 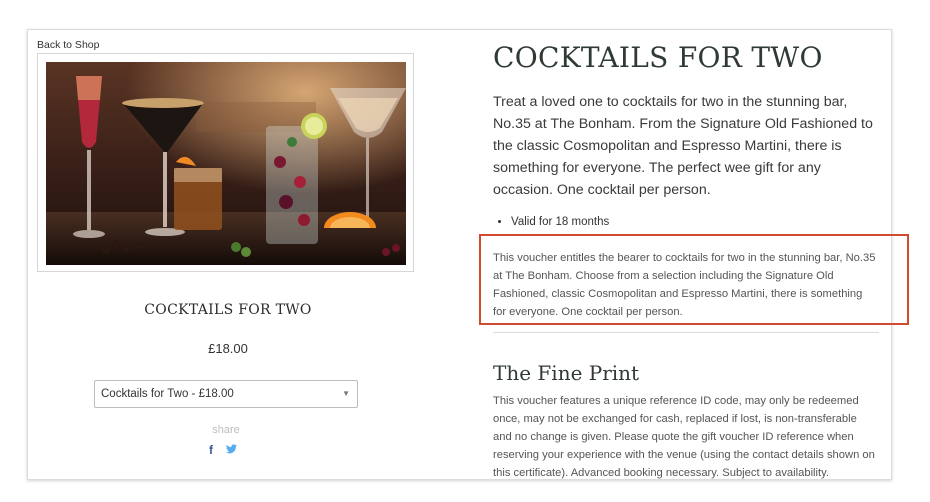 What do you see at coordinates (346, 393) in the screenshot?
I see `chevron-down-icon: ▼` at bounding box center [346, 393].